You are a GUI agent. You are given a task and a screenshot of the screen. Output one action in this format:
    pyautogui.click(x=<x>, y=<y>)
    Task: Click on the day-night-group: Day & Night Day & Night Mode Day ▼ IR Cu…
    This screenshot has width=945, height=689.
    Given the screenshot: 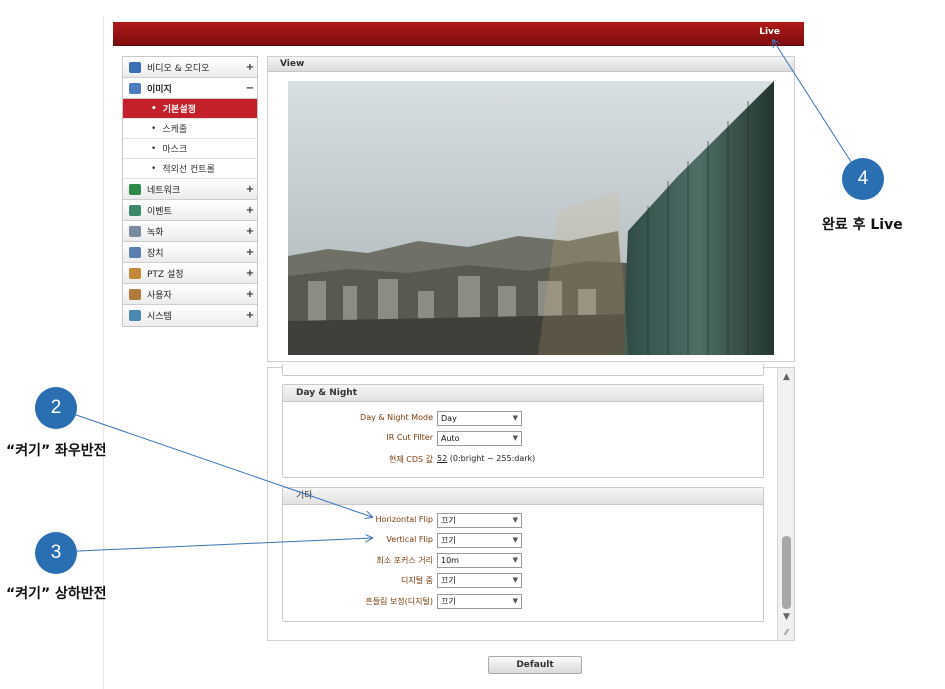 What is the action you would take?
    pyautogui.click(x=523, y=431)
    